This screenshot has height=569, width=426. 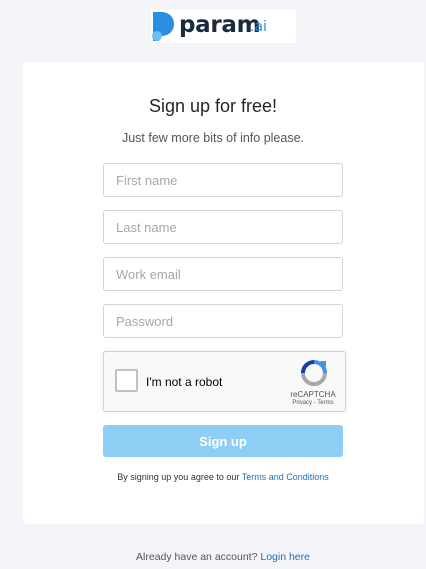 I want to click on last-name-field, so click(x=223, y=227).